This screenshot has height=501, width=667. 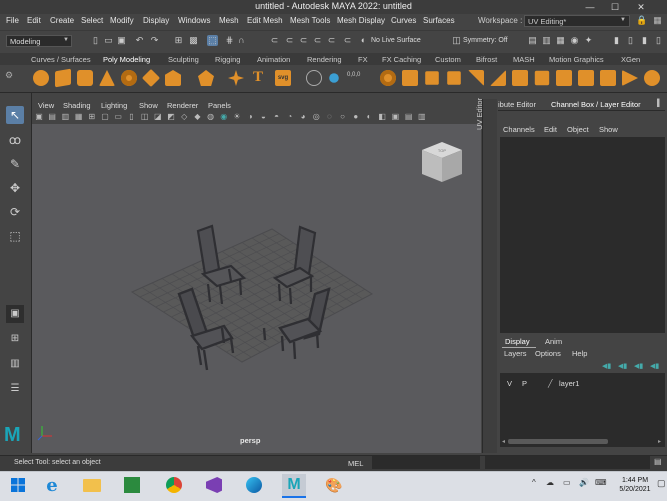 I want to click on anti-aliasing-icon: ◔, so click(x=290, y=117).